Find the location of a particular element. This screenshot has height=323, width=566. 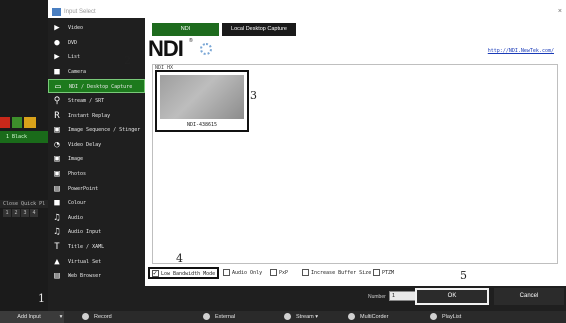

ptzm-checkbox: PTZM is located at coordinates (383, 273).